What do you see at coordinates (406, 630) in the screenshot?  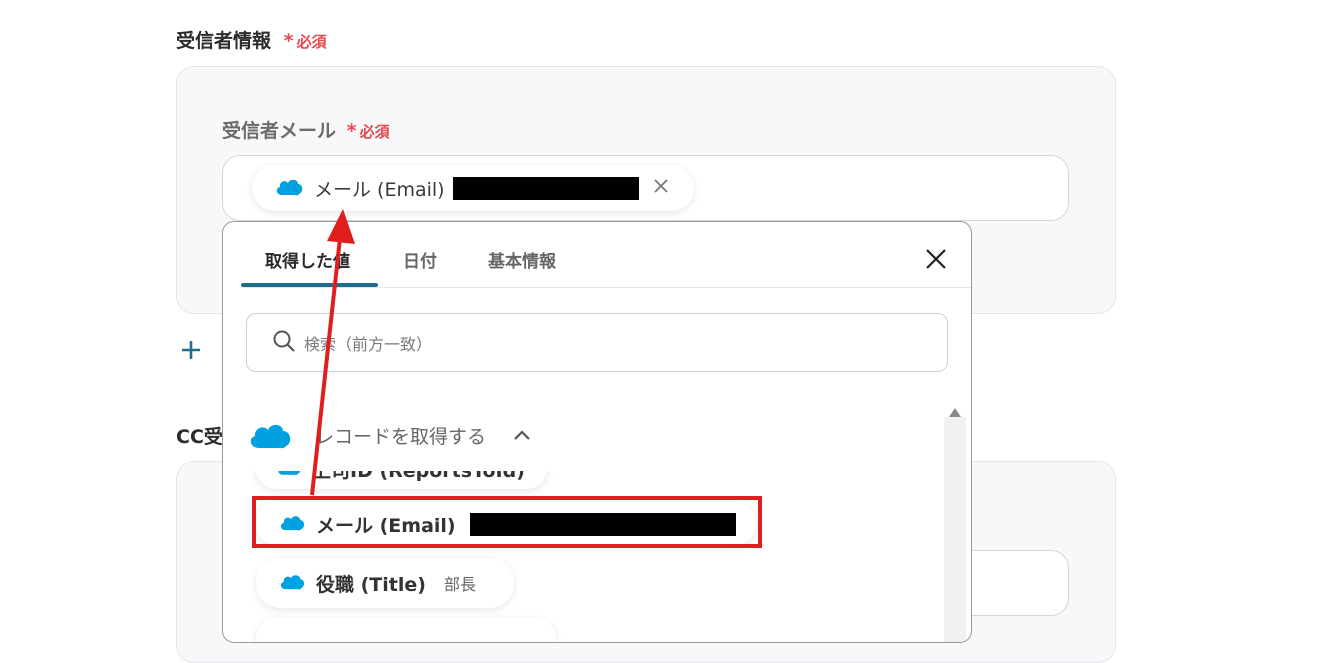 I see `list-item` at bounding box center [406, 630].